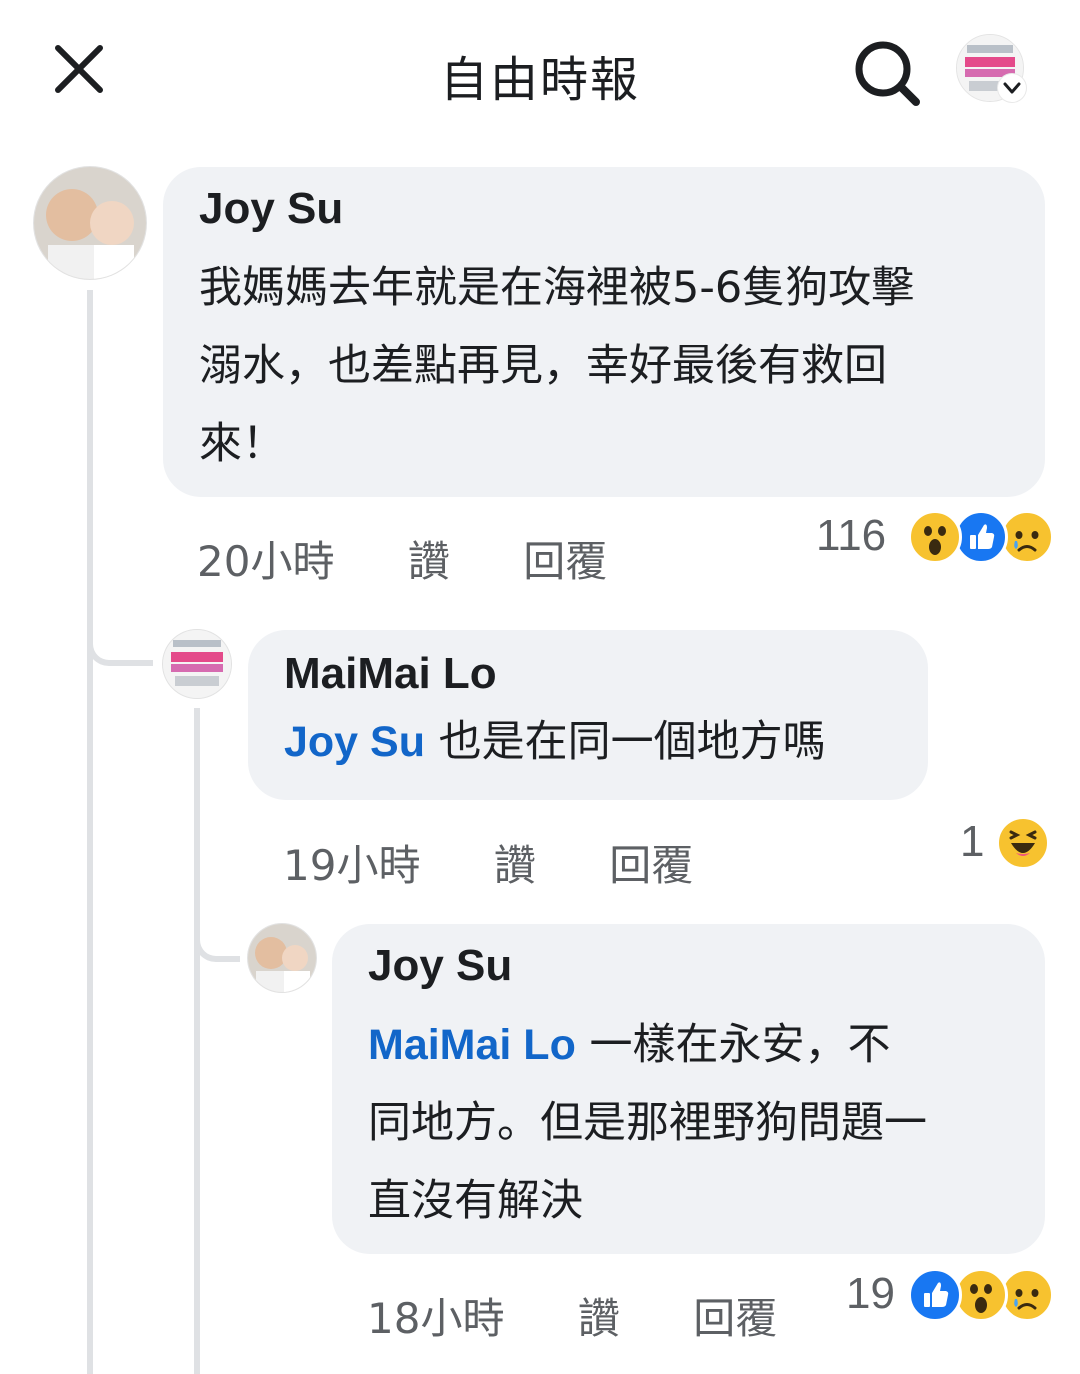  Describe the element at coordinates (197, 1041) in the screenshot. I see `thread-line-sub` at that location.